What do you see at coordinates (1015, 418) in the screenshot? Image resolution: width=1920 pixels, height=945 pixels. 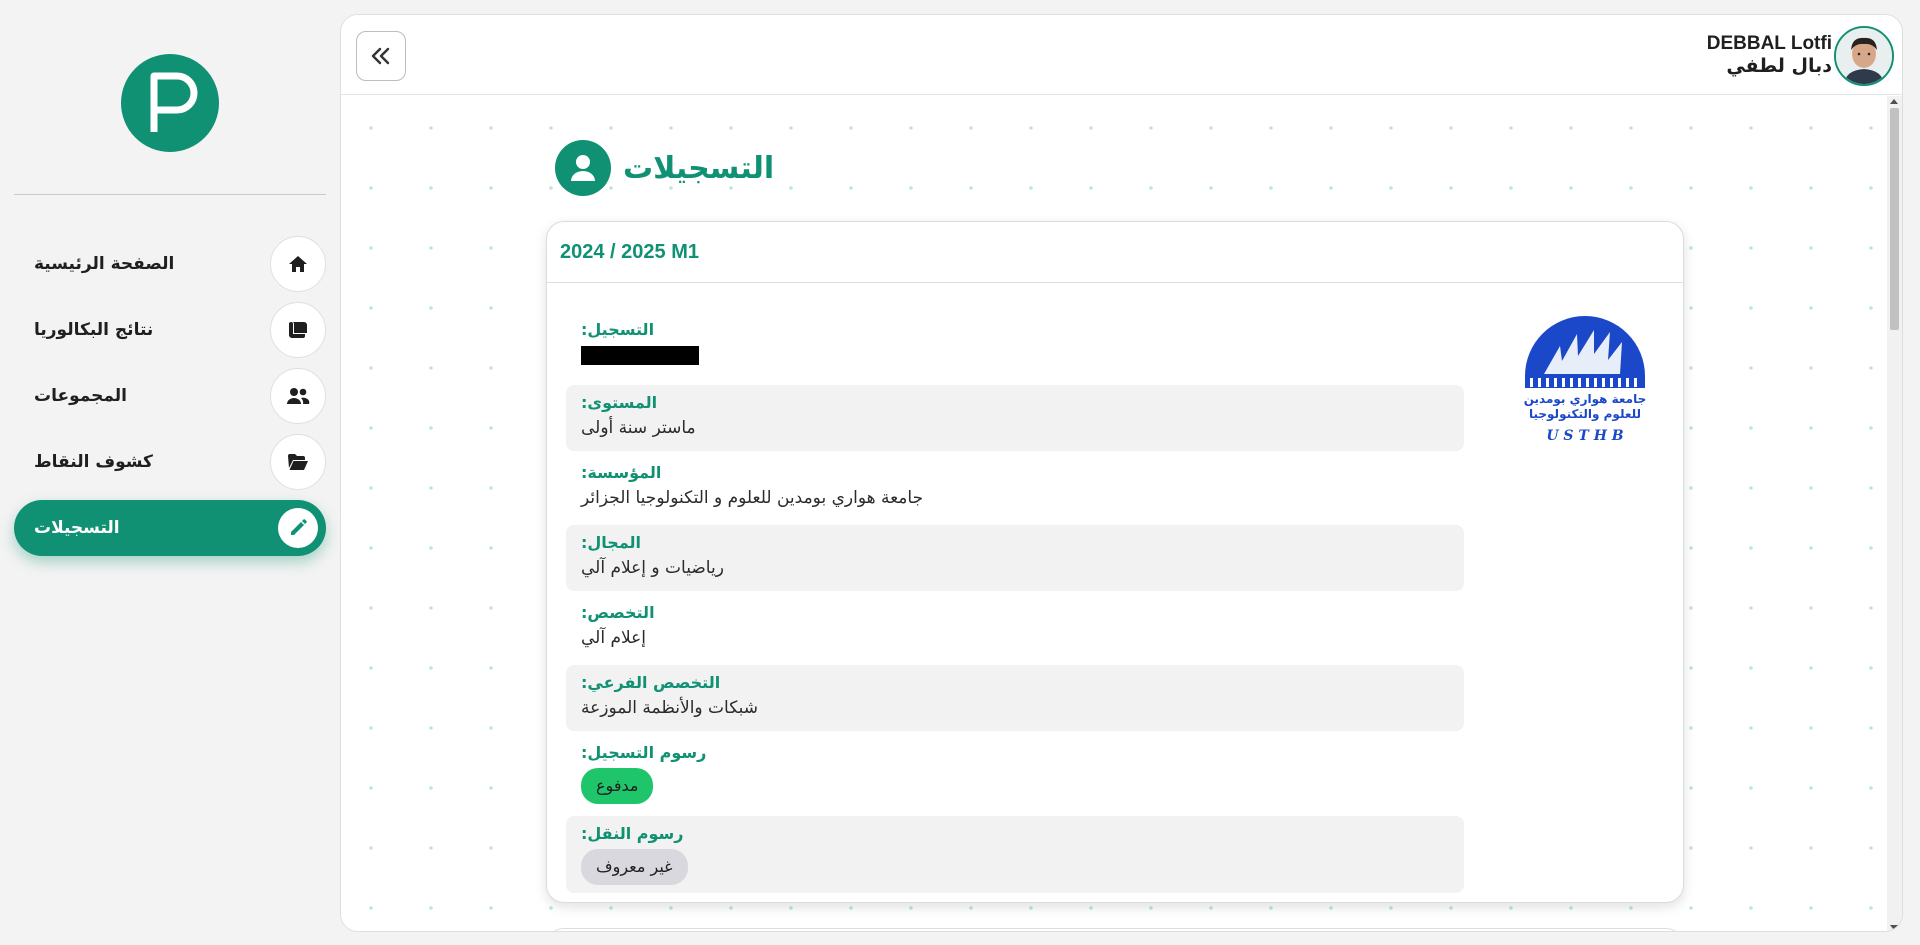 I see `field-level: المستوى: ماستر سنة أولى` at bounding box center [1015, 418].